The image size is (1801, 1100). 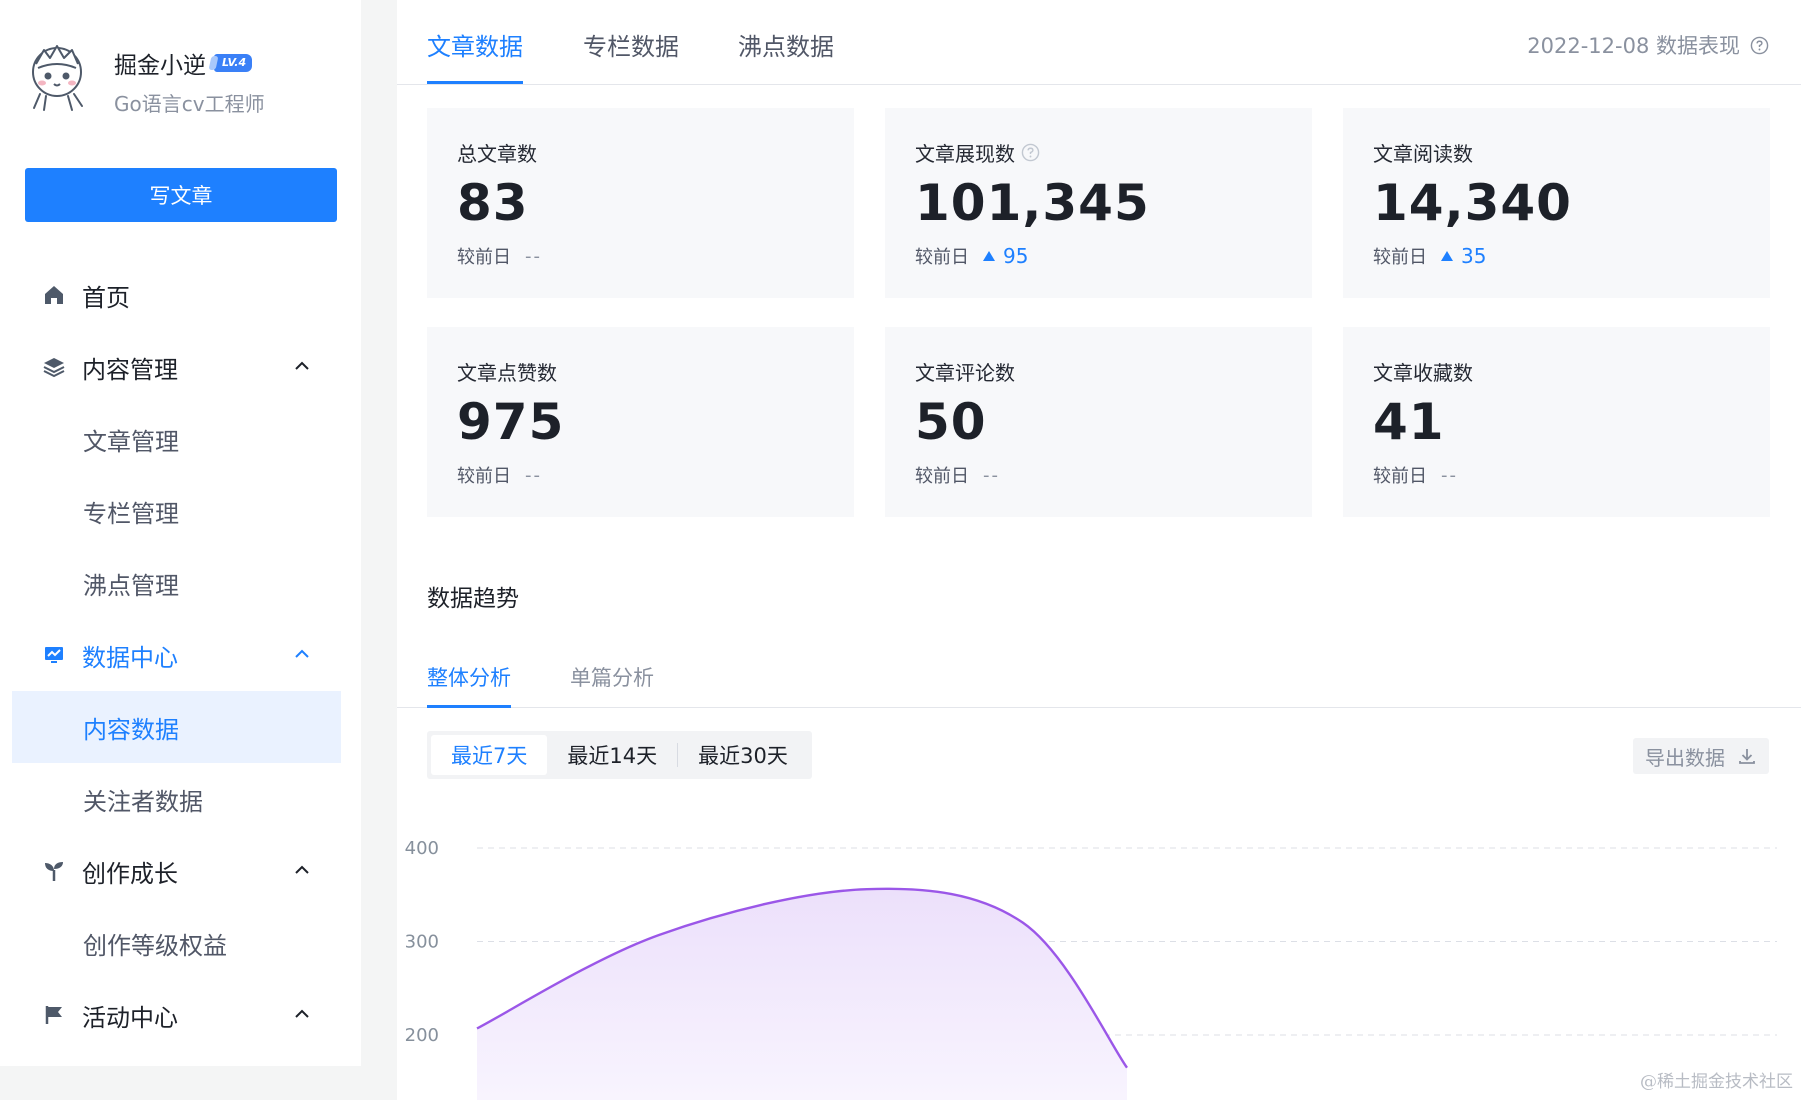 I want to click on card-compare: 95, so click(x=1016, y=256).